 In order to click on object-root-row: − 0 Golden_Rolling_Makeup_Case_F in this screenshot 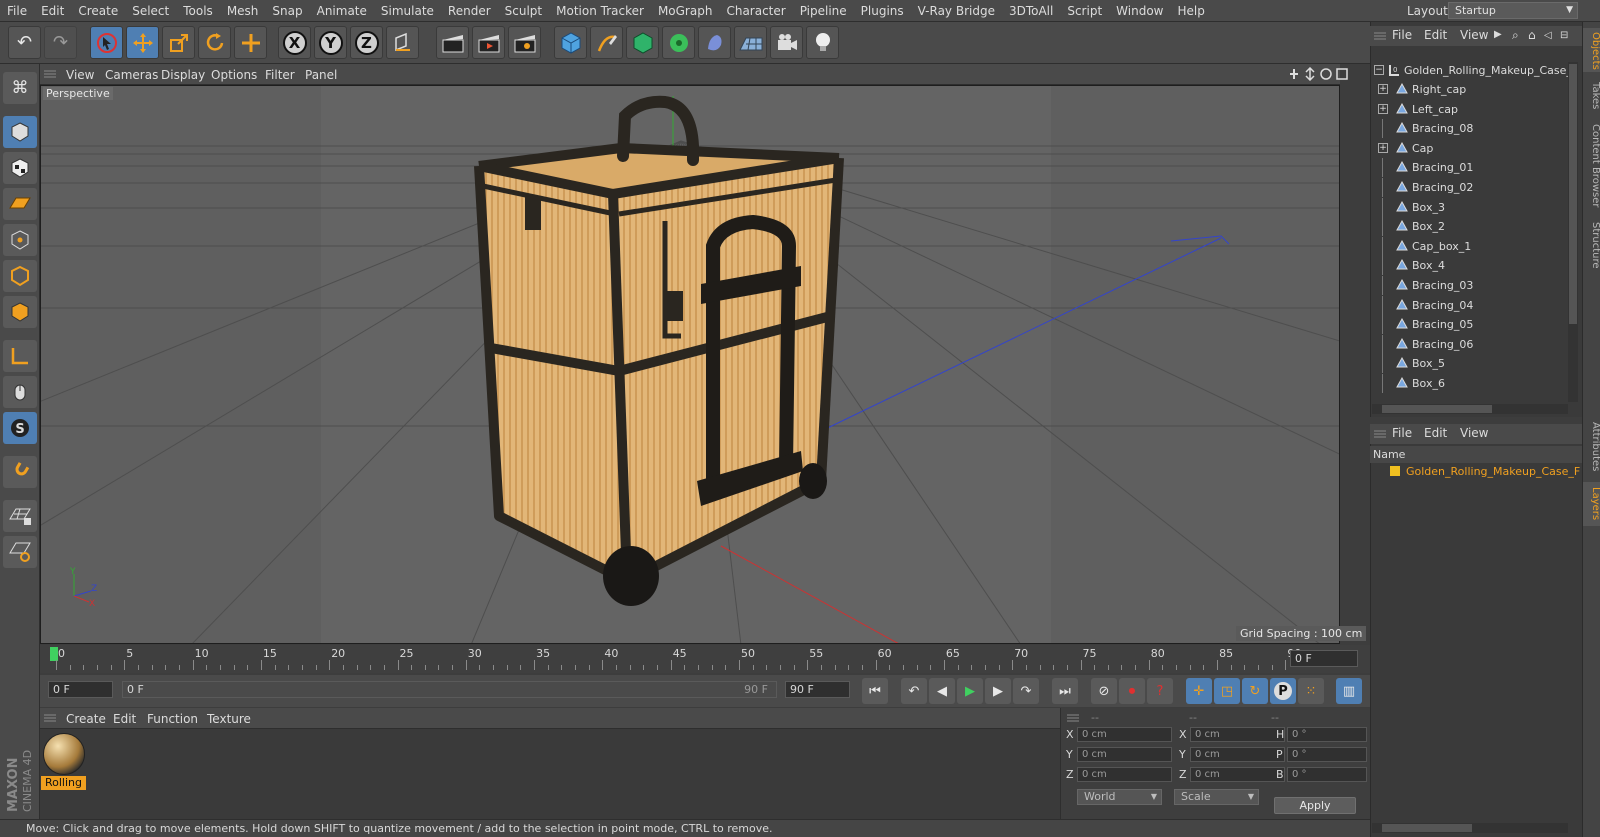, I will do `click(1475, 70)`.